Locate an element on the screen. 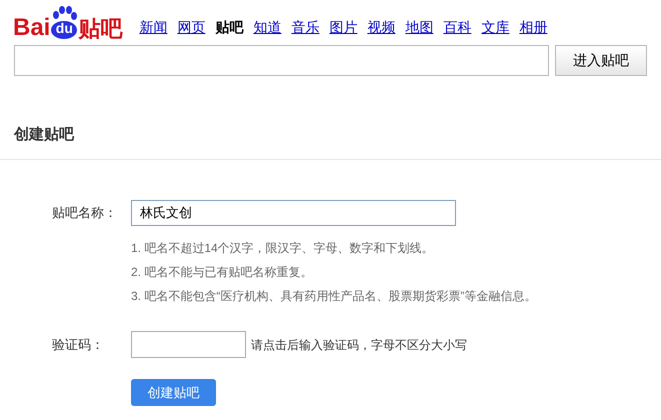 This screenshot has width=661, height=420. section-title: 创建贴吧 is located at coordinates (44, 135).